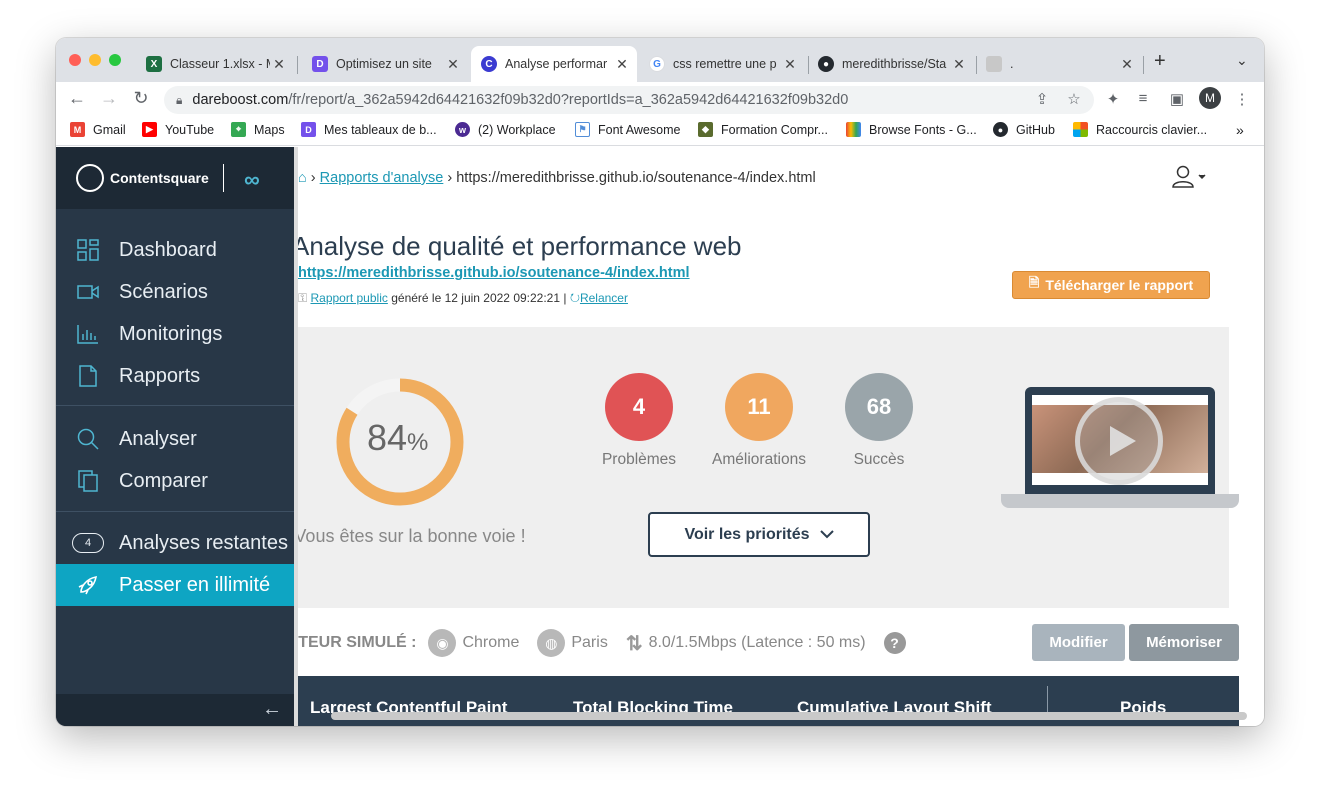 This screenshot has width=1320, height=800. Describe the element at coordinates (1059, 64) in the screenshot. I see `tab-generic: . ✕` at that location.